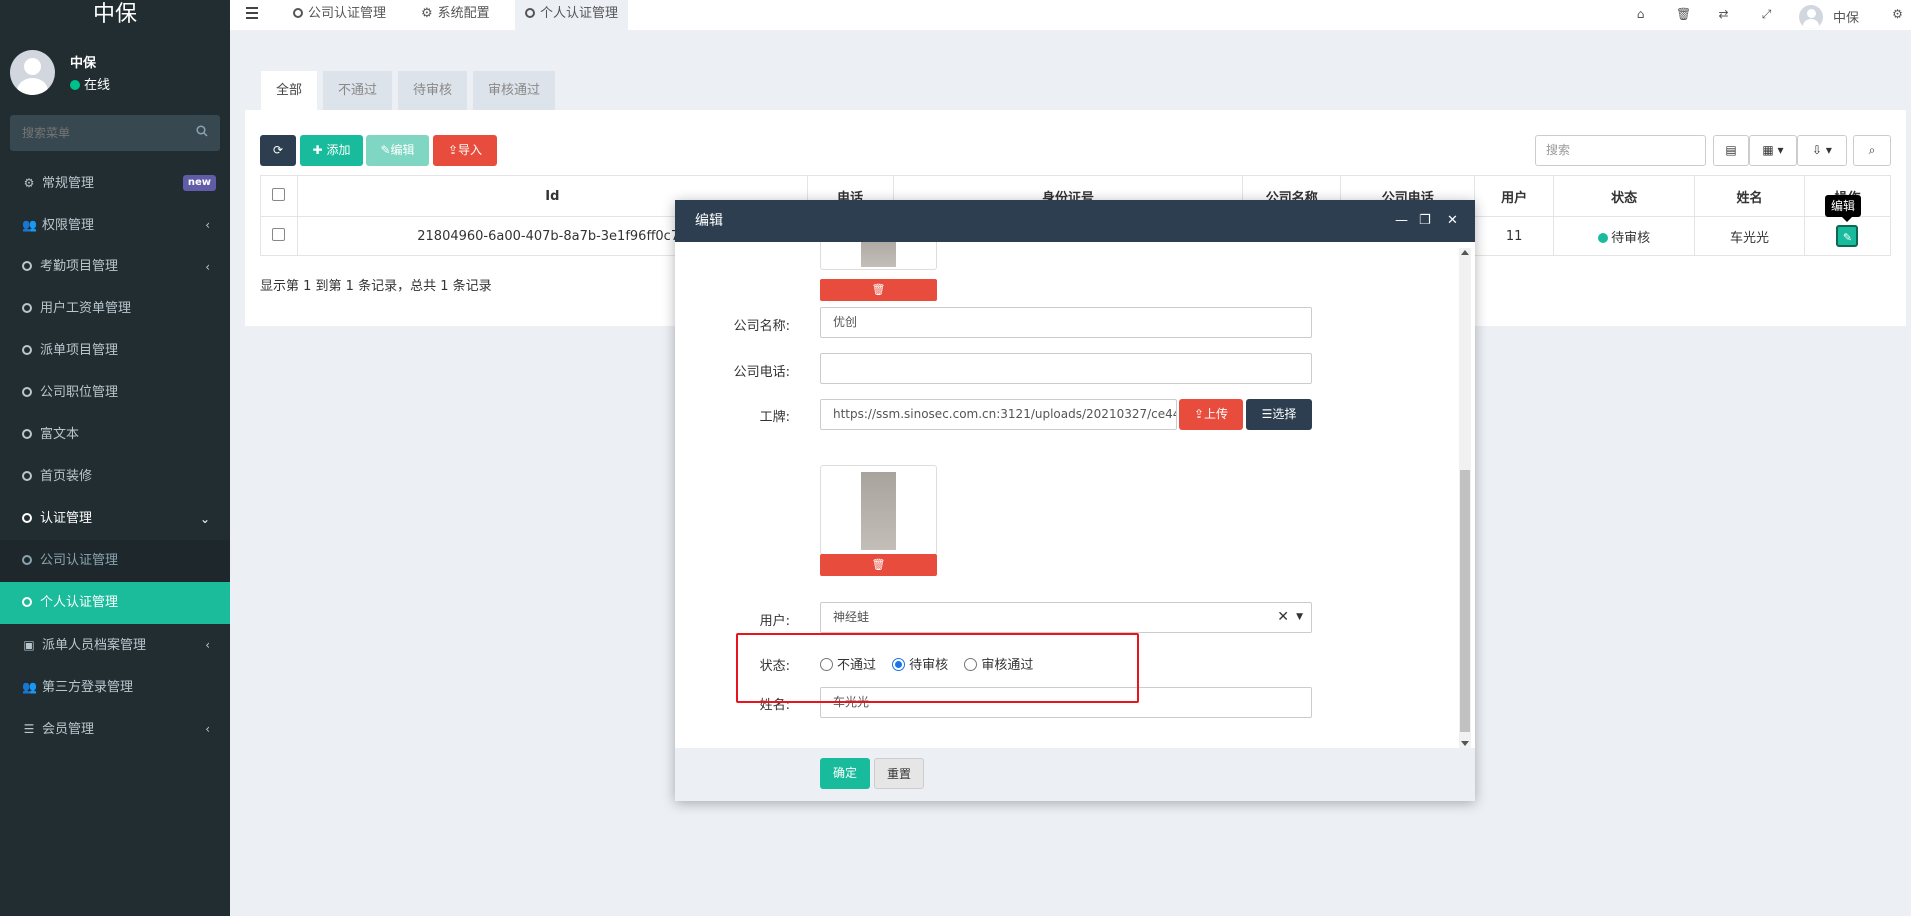  What do you see at coordinates (29, 645) in the screenshot?
I see `id-card-icon: ▣` at bounding box center [29, 645].